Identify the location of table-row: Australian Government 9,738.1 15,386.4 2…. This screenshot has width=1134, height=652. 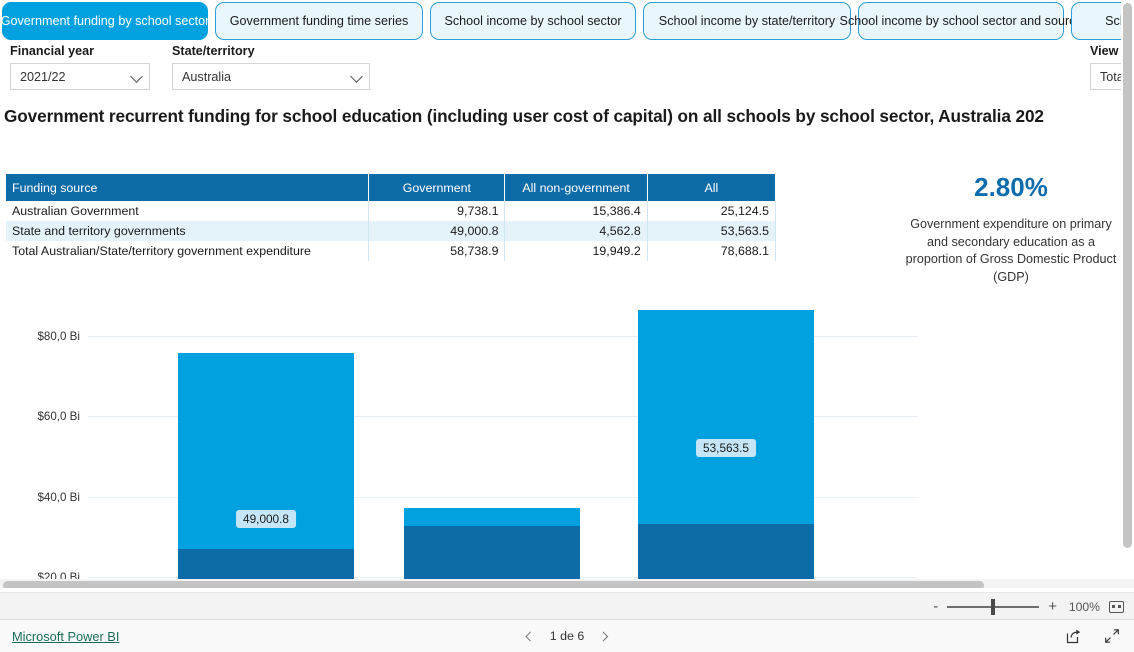
(391, 211).